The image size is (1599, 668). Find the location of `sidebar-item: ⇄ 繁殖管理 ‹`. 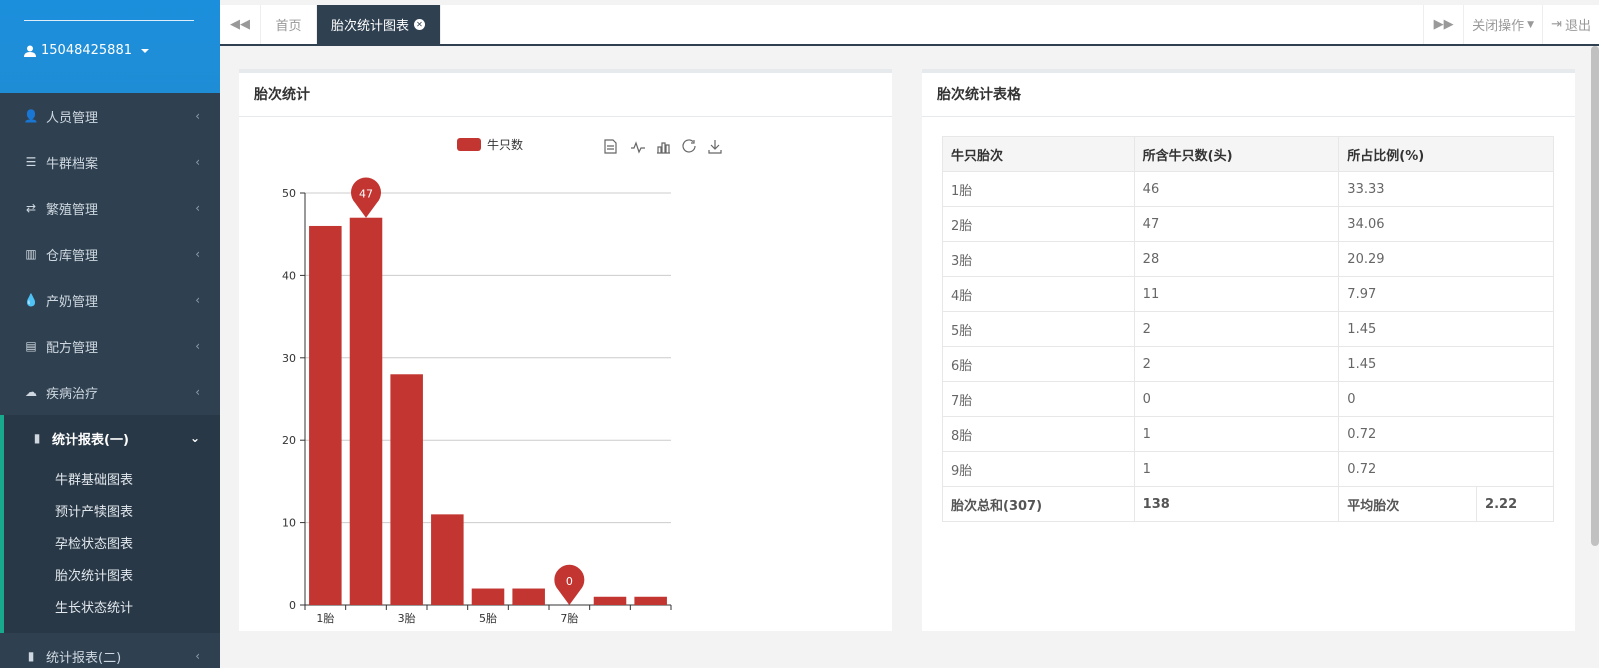

sidebar-item: ⇄ 繁殖管理 ‹ is located at coordinates (110, 208).